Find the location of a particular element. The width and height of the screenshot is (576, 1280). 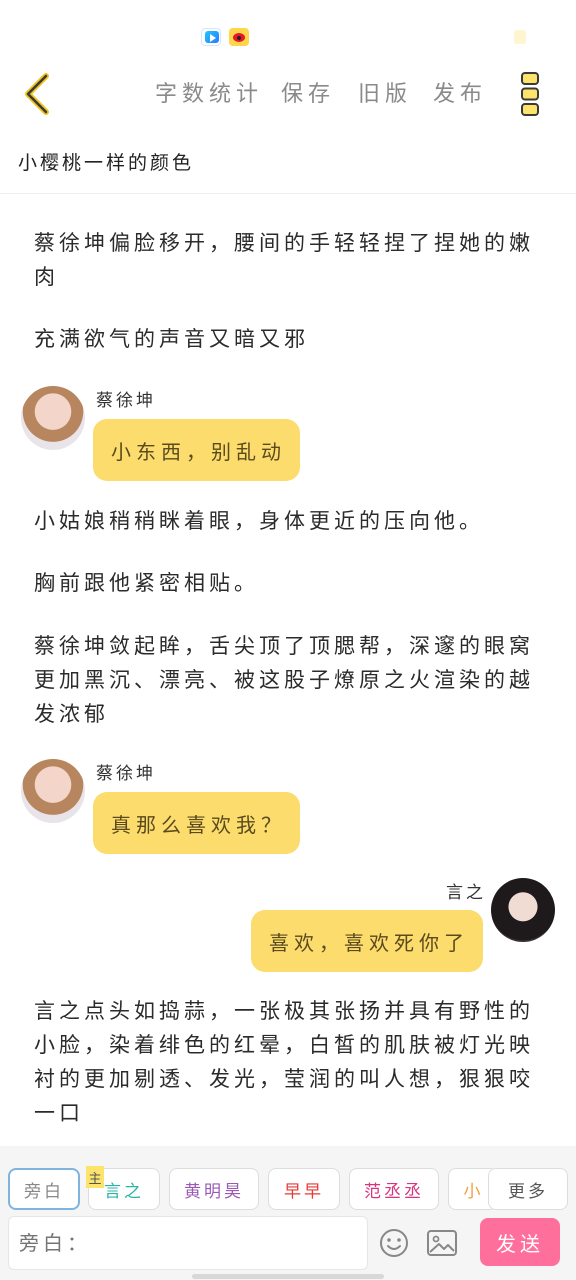

narration-paragraph: 蔡徐坤偏脸移开，腰间的手轻轻捏了捏她的嫩肉 is located at coordinates (289, 260).